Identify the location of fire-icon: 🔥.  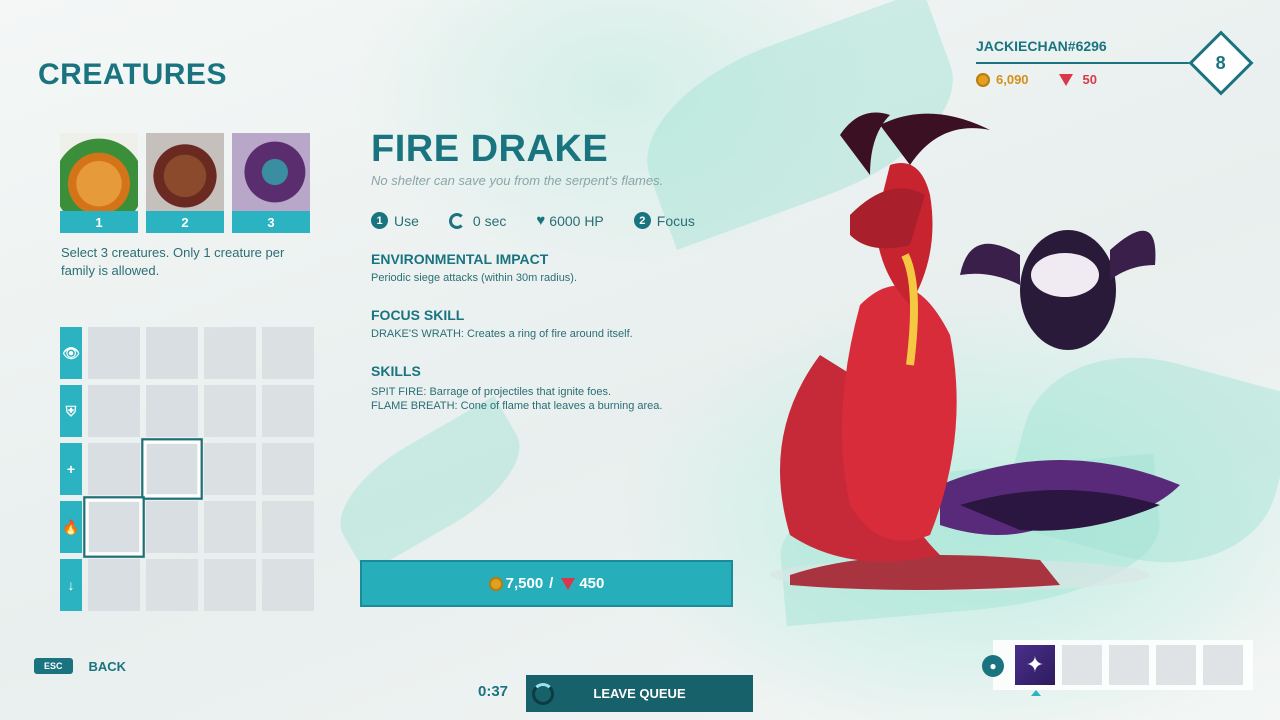
(71, 527).